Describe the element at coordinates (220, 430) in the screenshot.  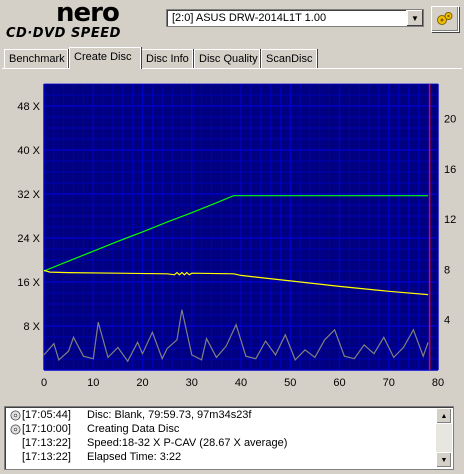
I see `log-row: [17:10:00] Creating Data Disc` at that location.